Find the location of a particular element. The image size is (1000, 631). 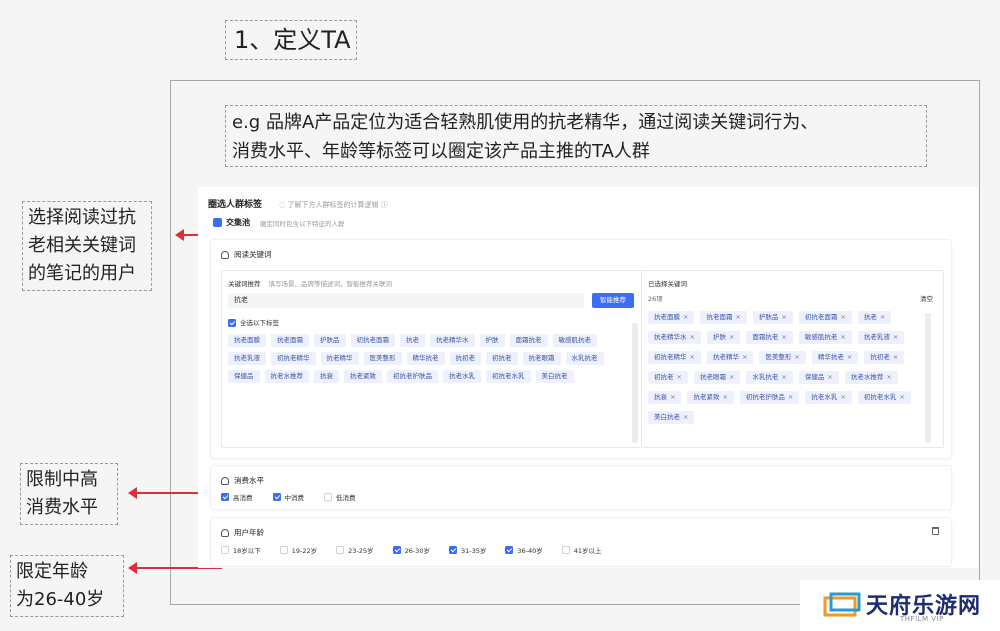

recommended-tag: 初抗老精华 is located at coordinates (293, 358).